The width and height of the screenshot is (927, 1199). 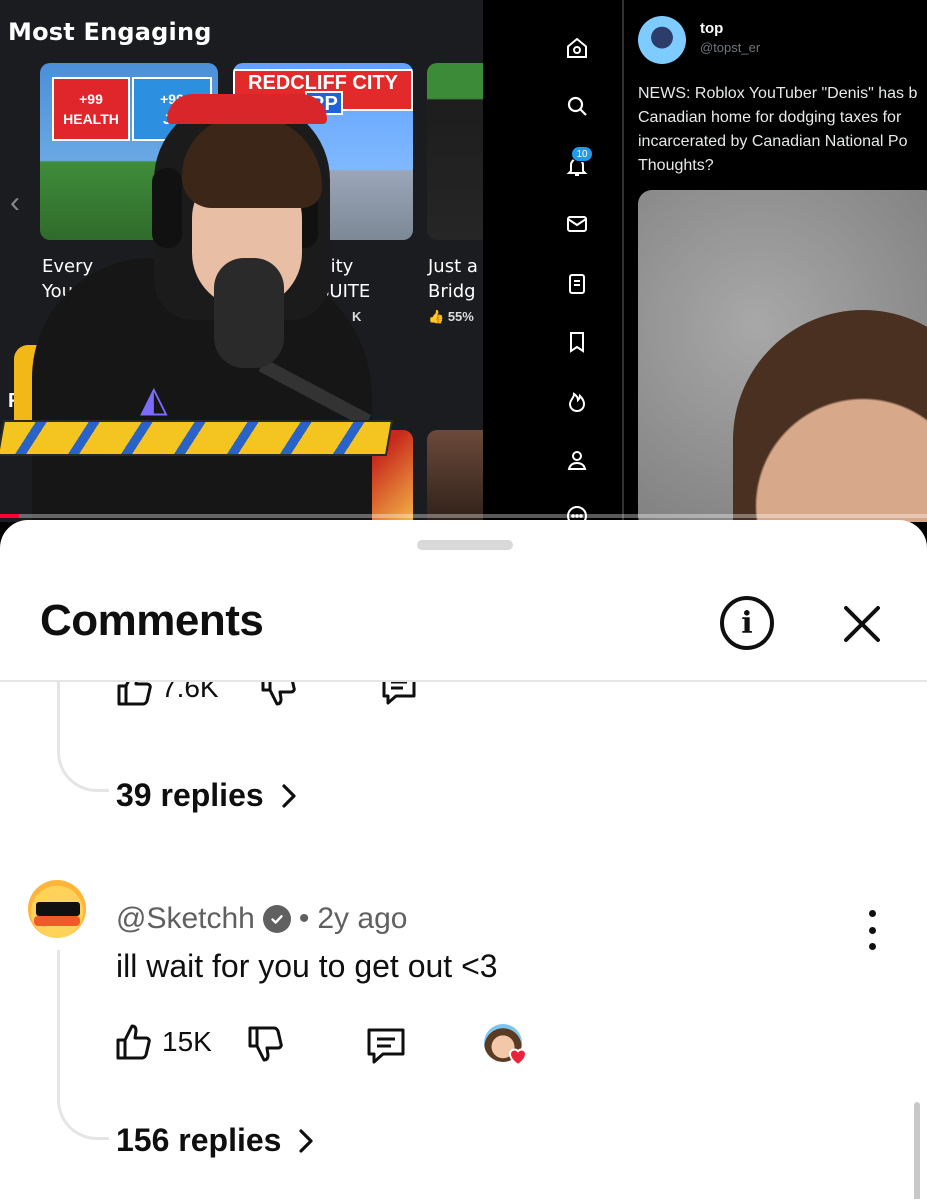 What do you see at coordinates (872, 930) in the screenshot?
I see `more-vertical-icon` at bounding box center [872, 930].